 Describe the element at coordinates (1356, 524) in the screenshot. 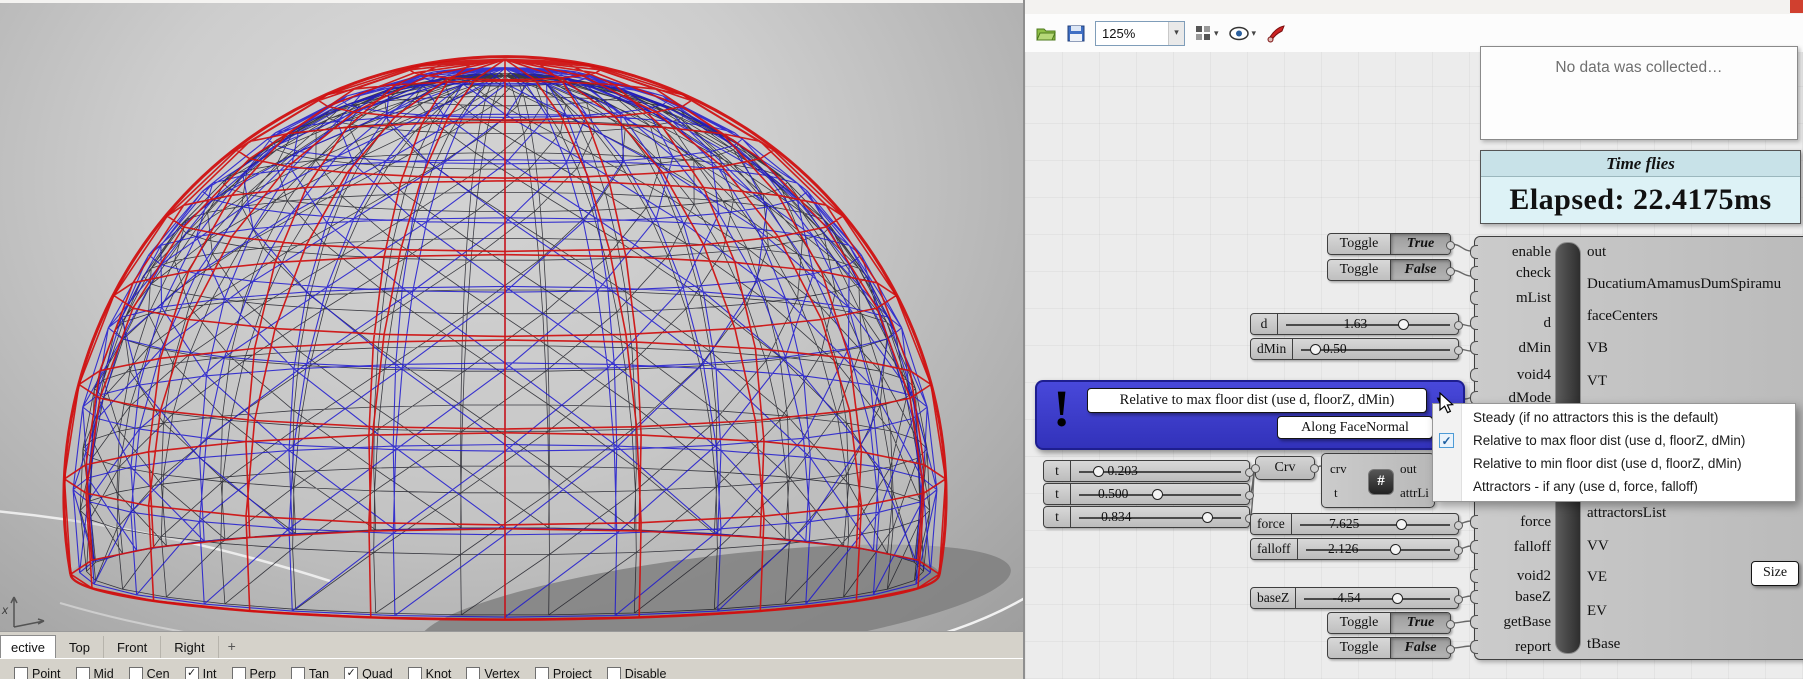

I see `slider-force: force 7.625` at that location.